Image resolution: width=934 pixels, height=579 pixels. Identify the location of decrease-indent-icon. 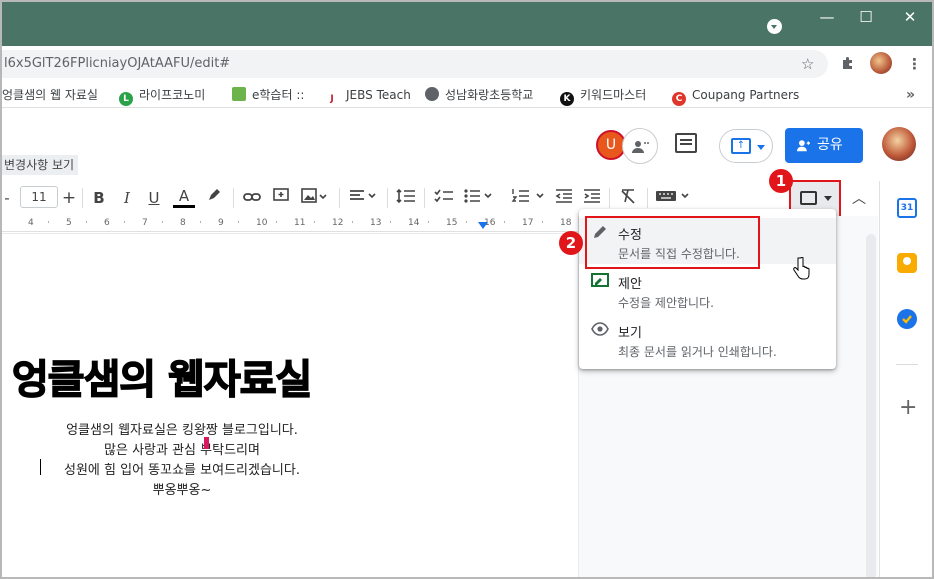
(564, 198).